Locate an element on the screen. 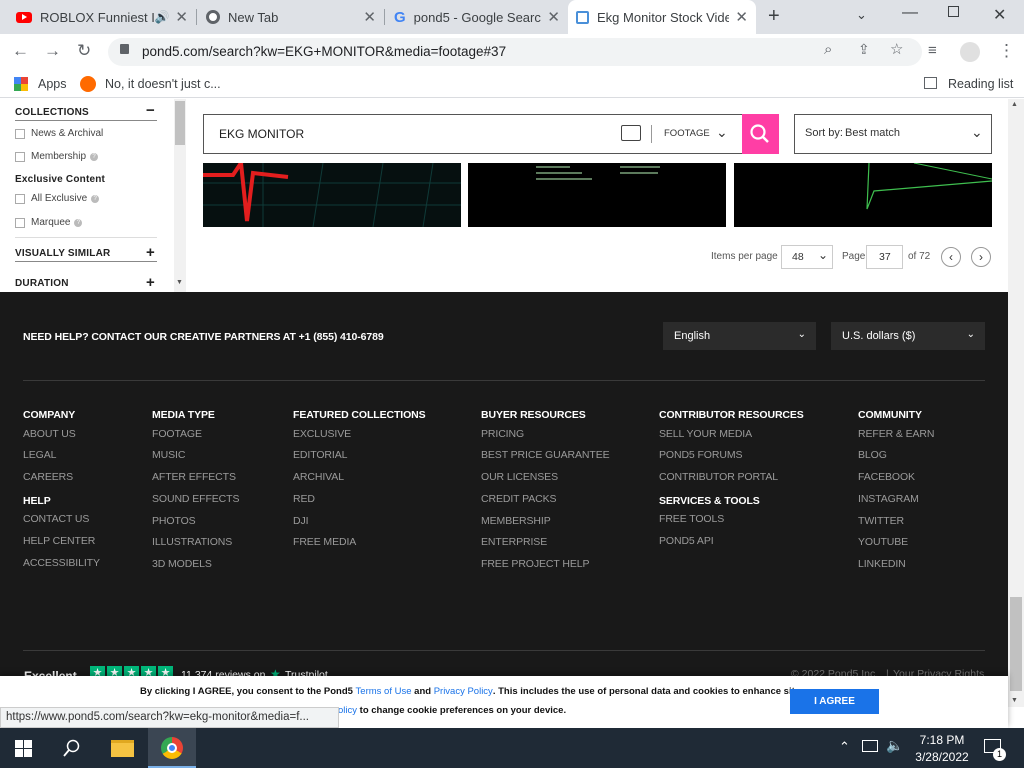 The image size is (1024, 768). footer-link-credit-packs: CREDIT PACKS is located at coordinates (519, 499).